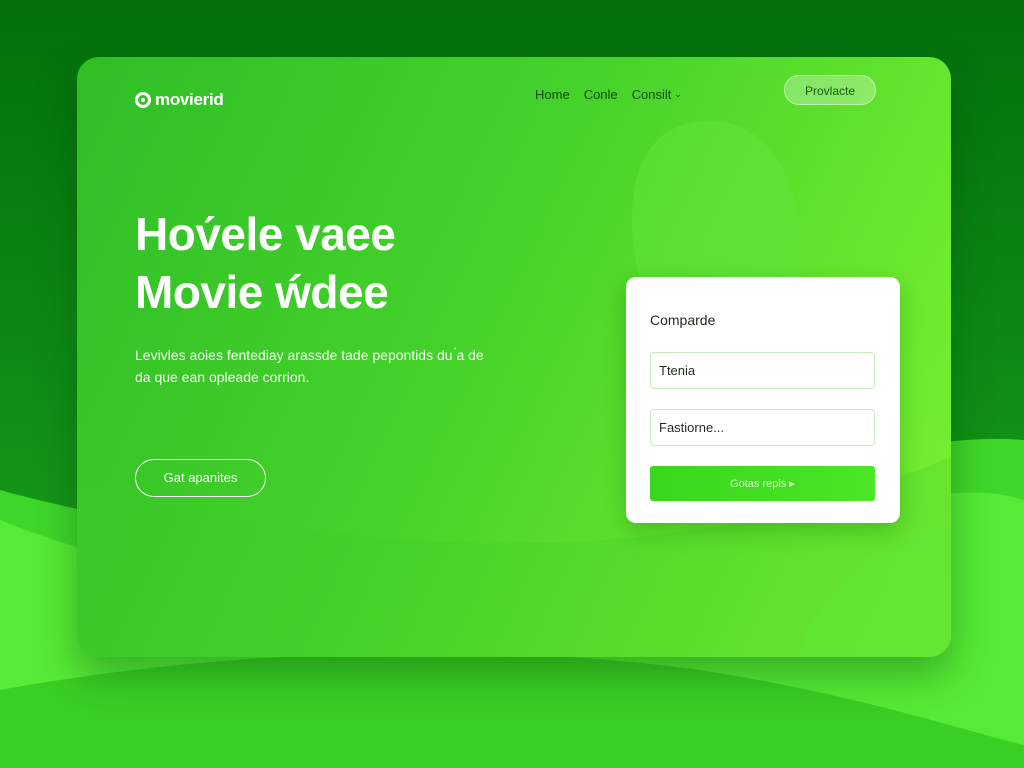 The height and width of the screenshot is (768, 1024). What do you see at coordinates (345, 263) in the screenshot?
I see `hero-title: Hov́ele vaee Movie ẃdee` at bounding box center [345, 263].